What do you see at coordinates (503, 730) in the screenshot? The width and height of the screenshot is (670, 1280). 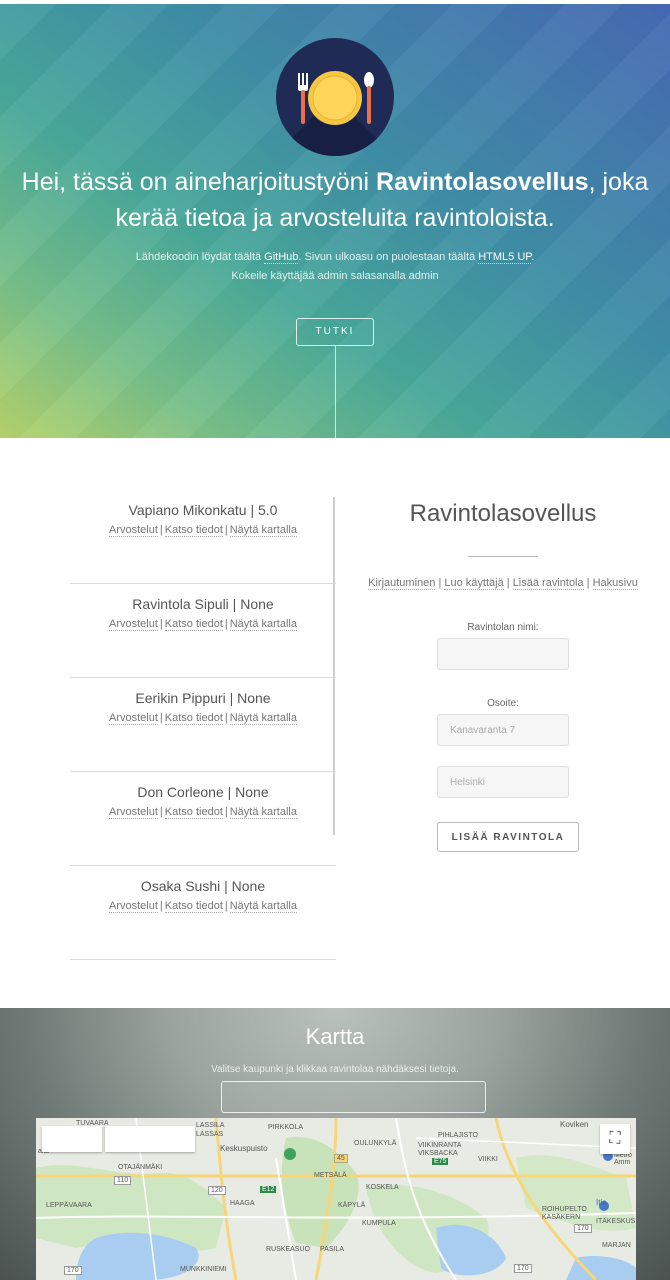 I see `street-input` at bounding box center [503, 730].